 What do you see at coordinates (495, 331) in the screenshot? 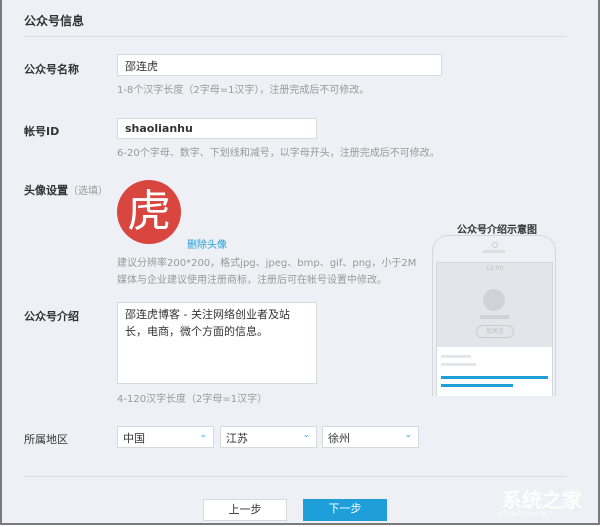
I see `phone-follow-button: 加关注` at bounding box center [495, 331].